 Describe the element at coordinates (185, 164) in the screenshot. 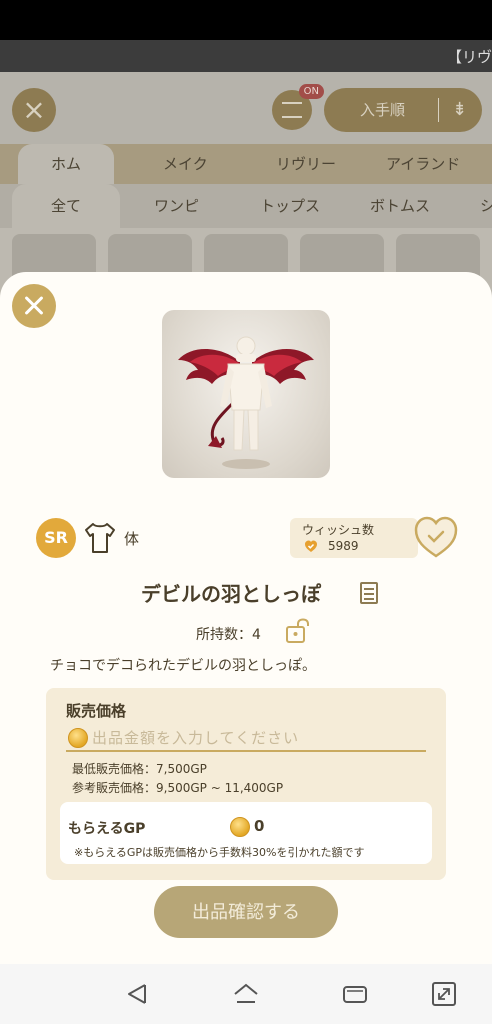

I see `category-tab-make: メイク` at that location.